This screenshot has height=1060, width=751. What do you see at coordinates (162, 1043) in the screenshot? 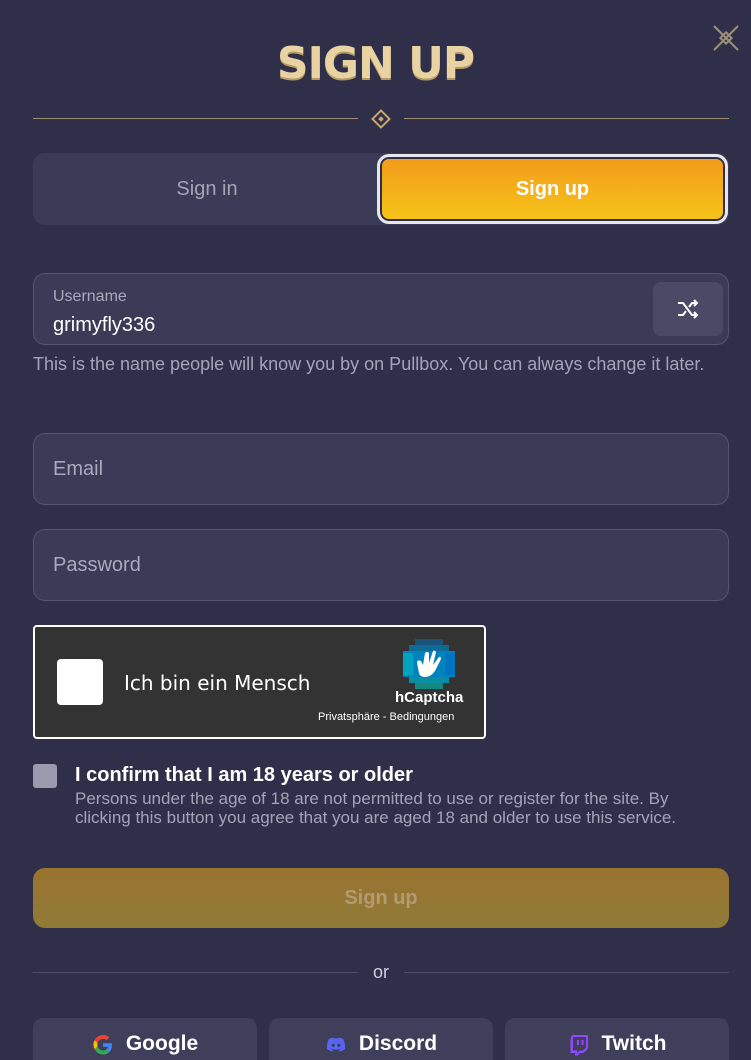
I see `google-label: Google` at bounding box center [162, 1043].